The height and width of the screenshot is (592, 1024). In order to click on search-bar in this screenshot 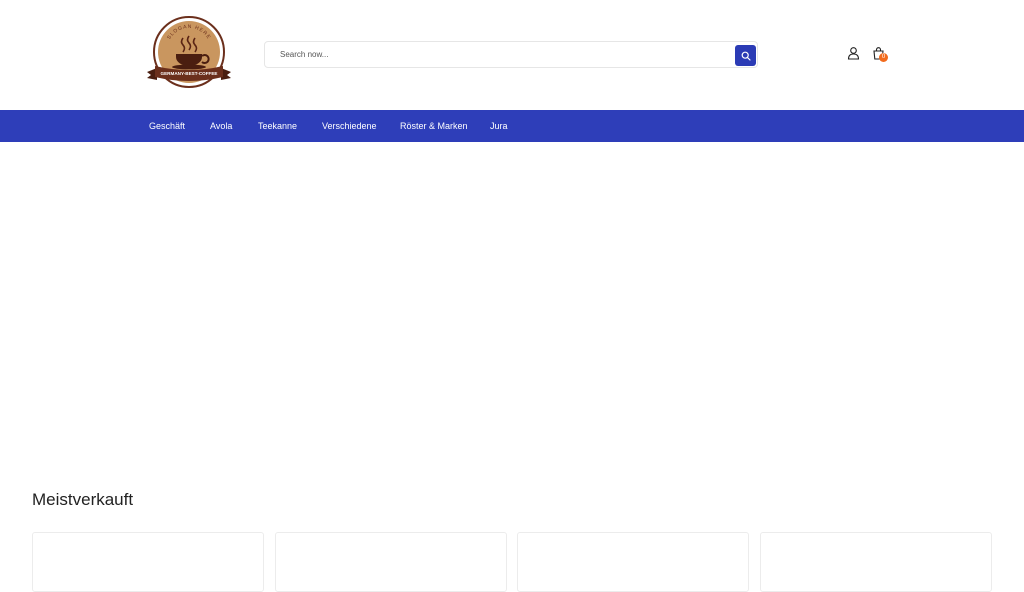, I will do `click(511, 54)`.